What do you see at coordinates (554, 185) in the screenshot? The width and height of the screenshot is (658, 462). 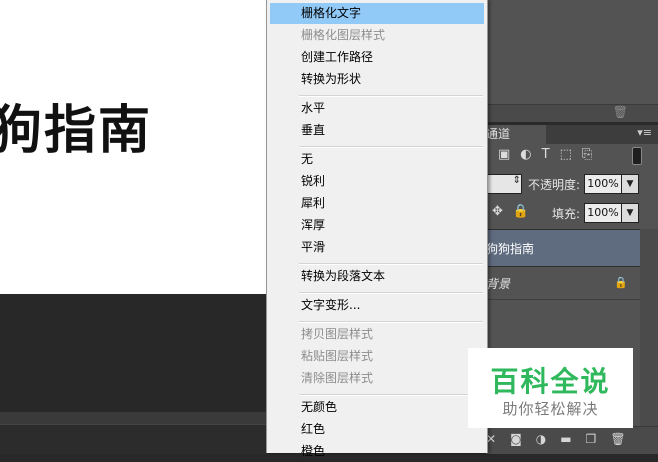 I see `opacity-label: 不透明度:` at bounding box center [554, 185].